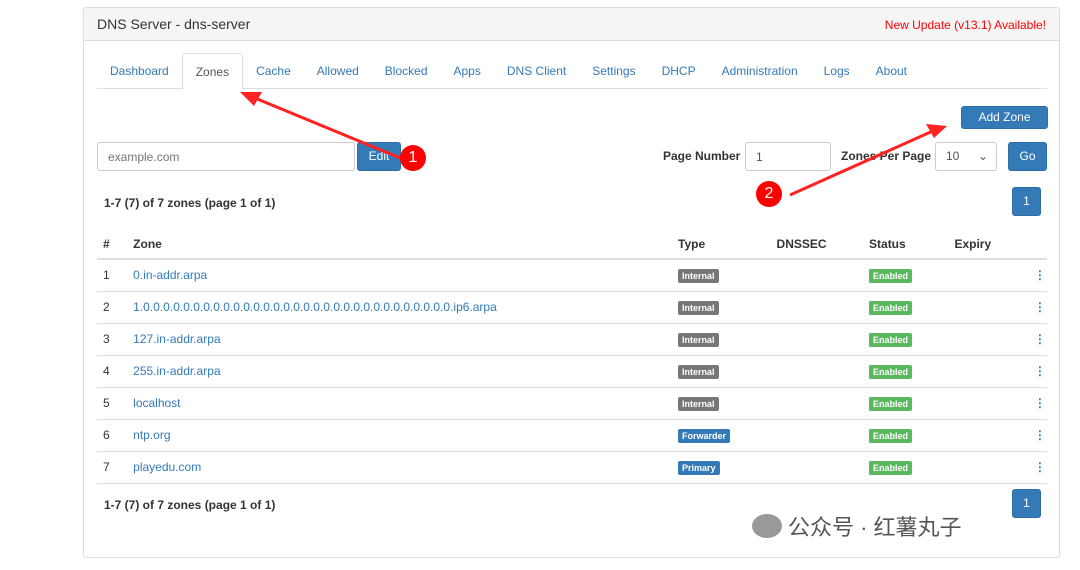  I want to click on annotation-1: 1, so click(413, 158).